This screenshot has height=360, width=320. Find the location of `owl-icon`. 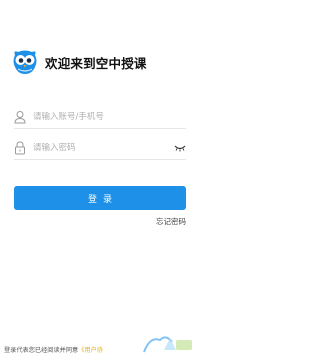

owl-icon is located at coordinates (25, 62).